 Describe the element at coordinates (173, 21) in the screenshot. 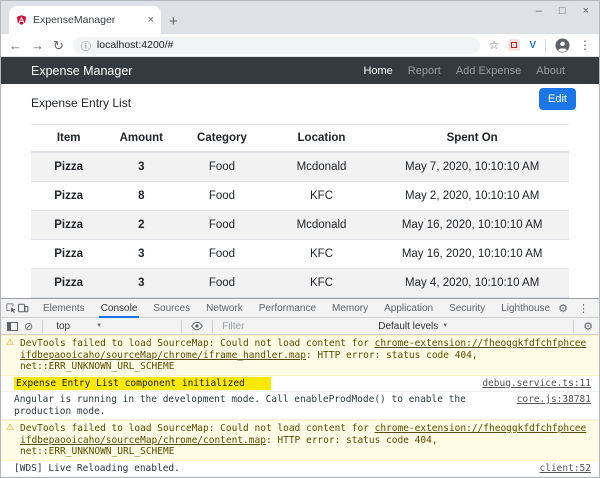

I see `new-tab-button: +` at that location.